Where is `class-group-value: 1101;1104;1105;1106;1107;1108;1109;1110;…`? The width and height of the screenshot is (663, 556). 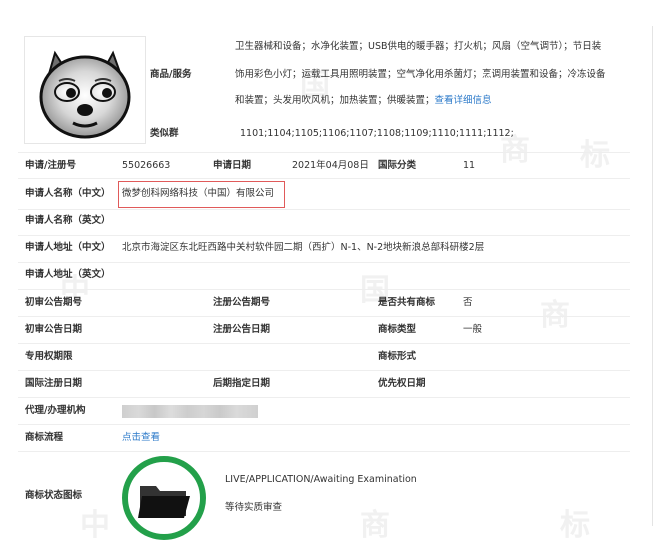
class-group-value: 1101;1104;1105;1106;1107;1108;1109;1110;… is located at coordinates (377, 133).